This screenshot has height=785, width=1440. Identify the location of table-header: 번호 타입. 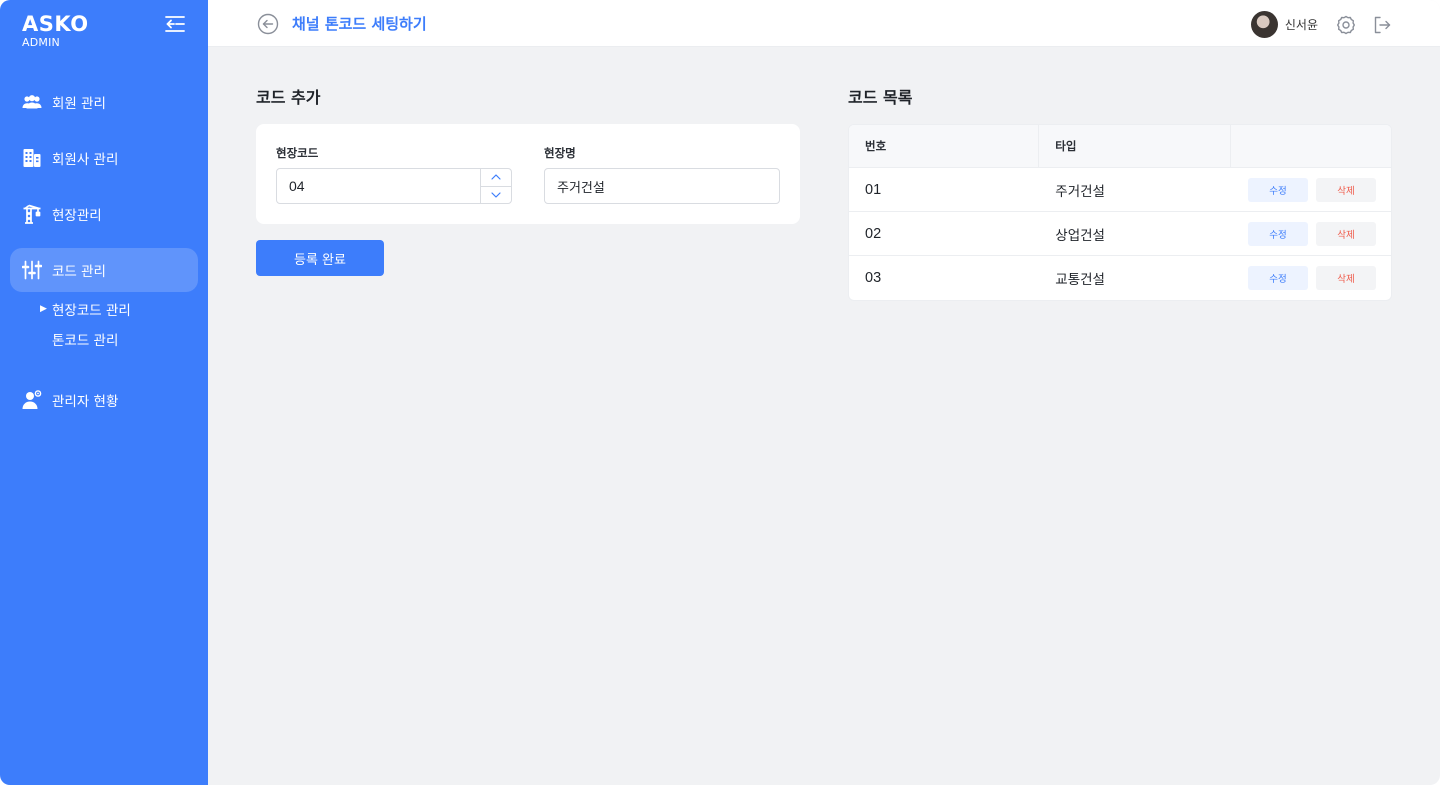
(1120, 146).